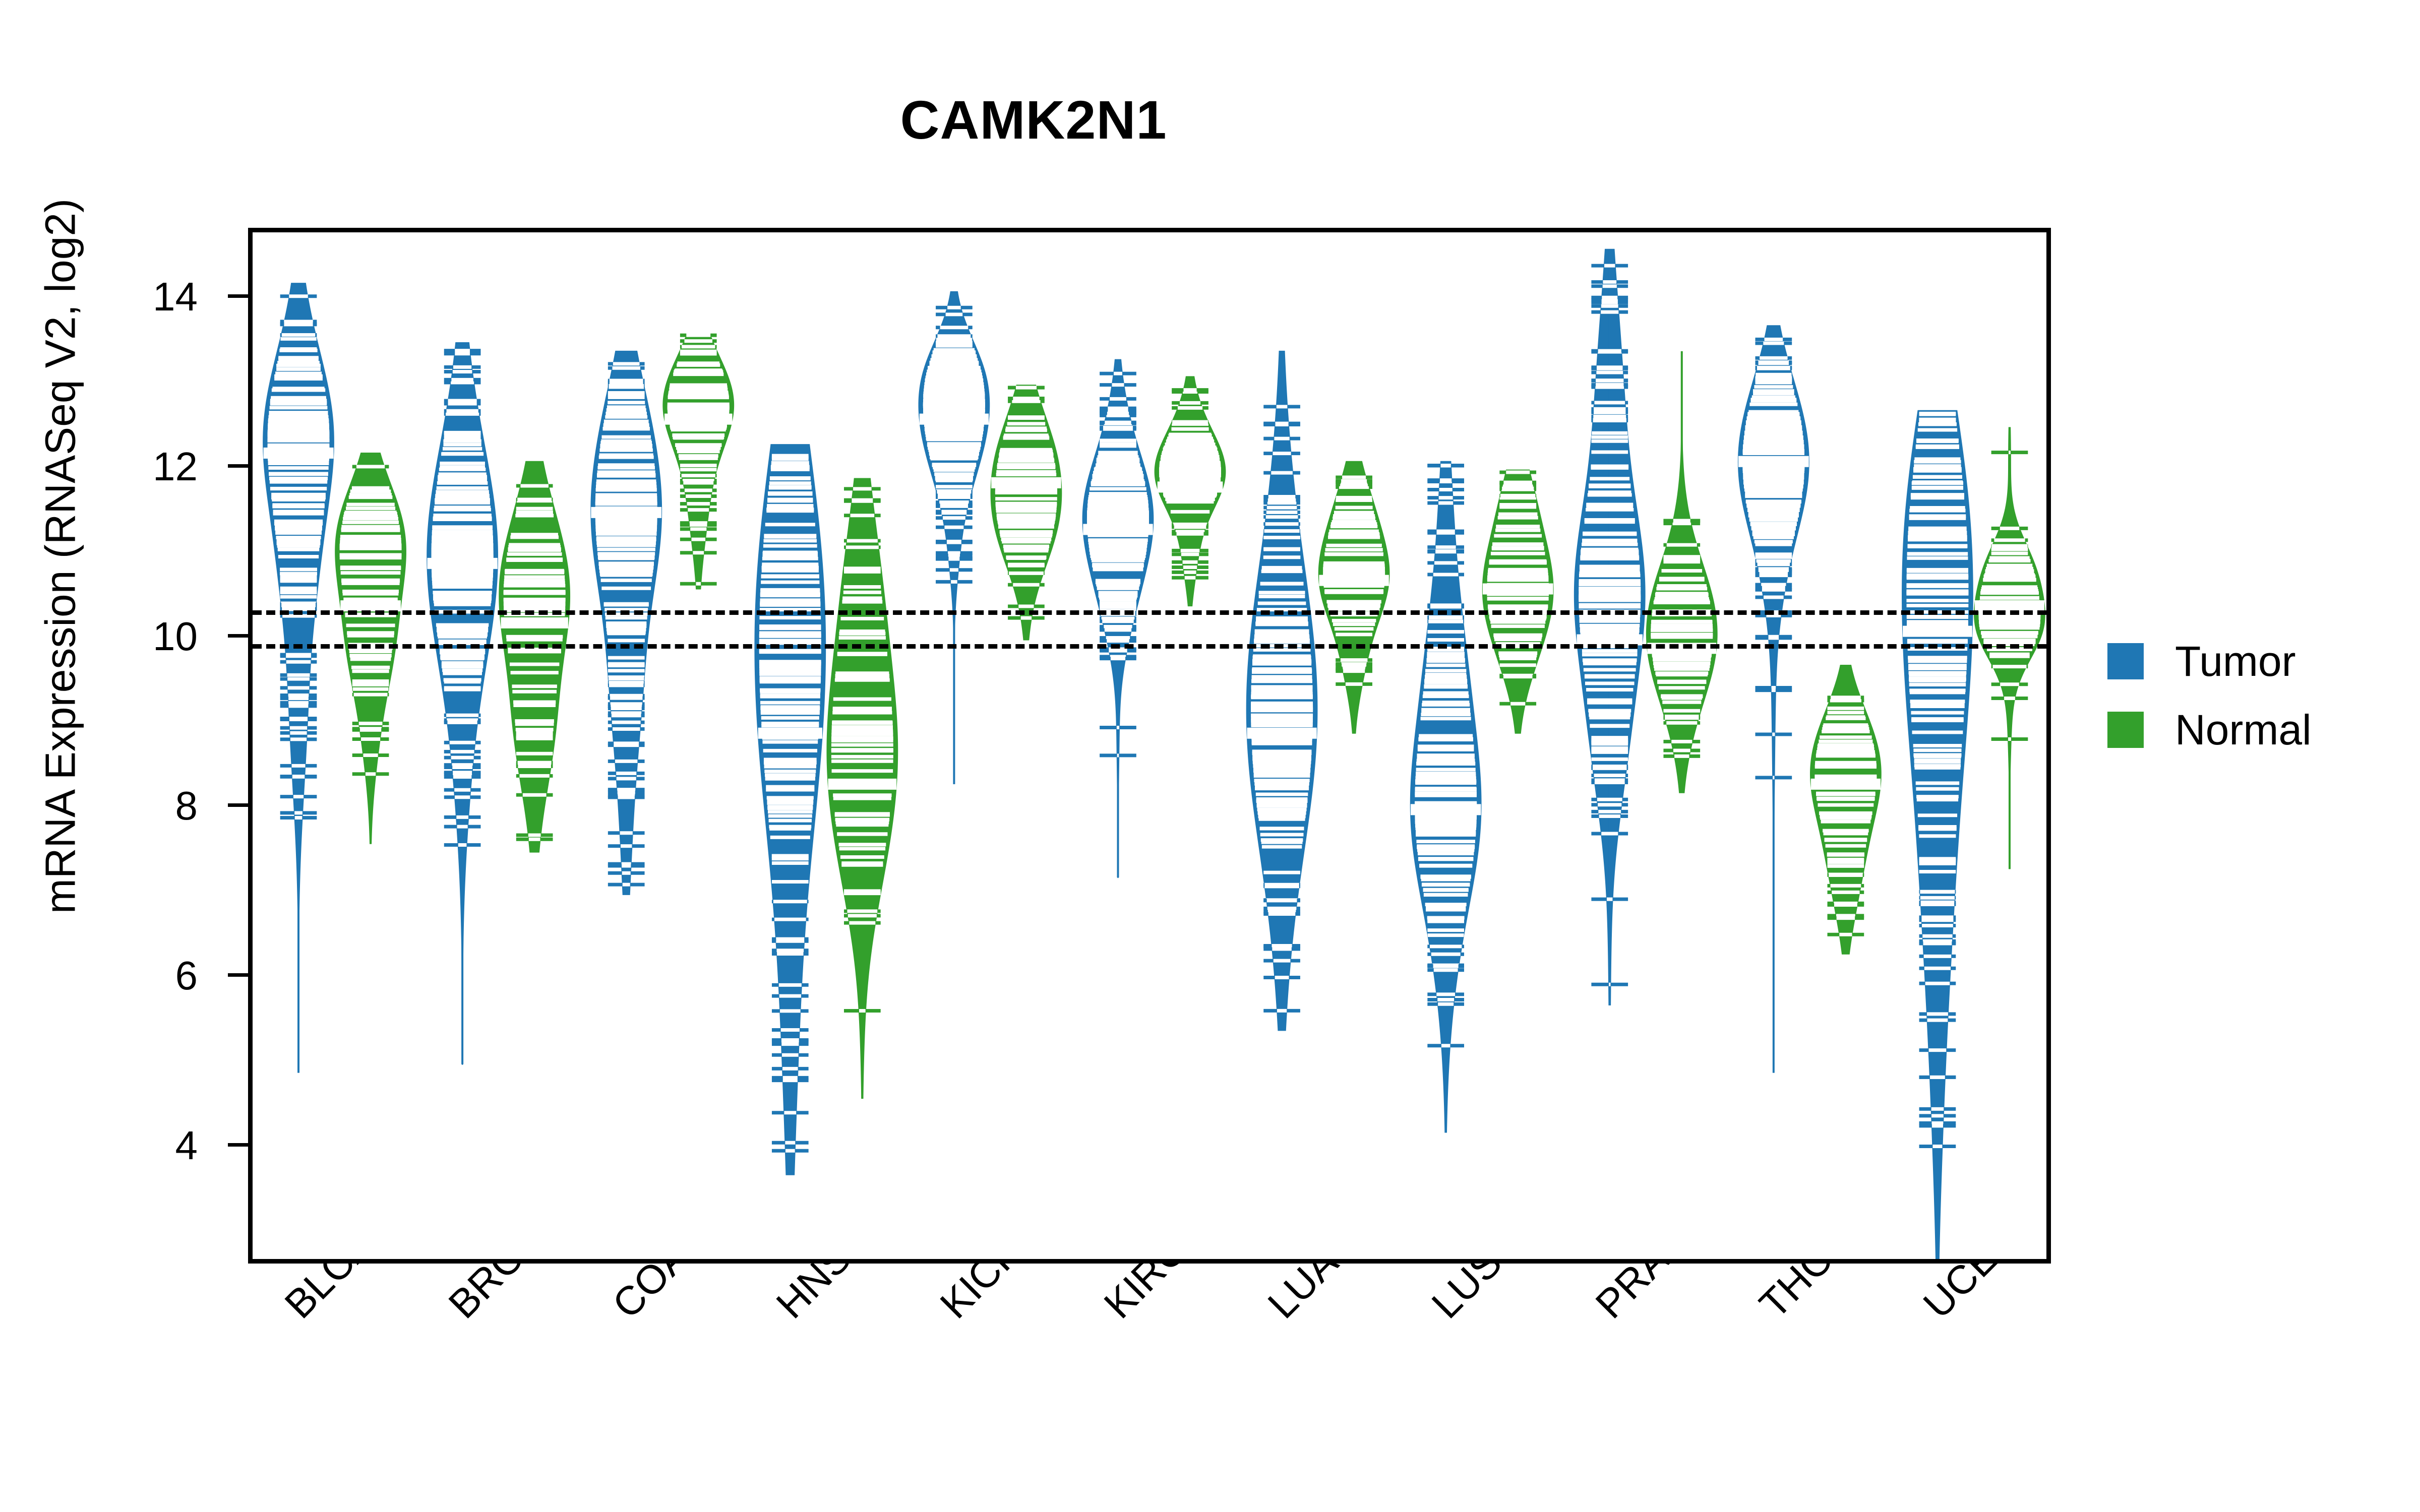  What do you see at coordinates (175, 636) in the screenshot?
I see `y-axis-tick-label: 10` at bounding box center [175, 636].